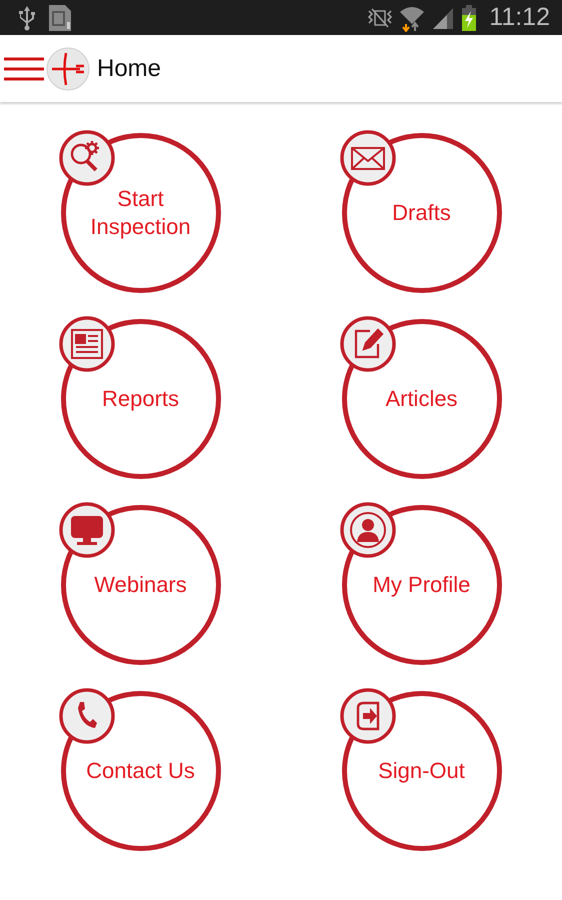 The width and height of the screenshot is (562, 900). Describe the element at coordinates (87, 158) in the screenshot. I see `search-gear-icon` at that location.